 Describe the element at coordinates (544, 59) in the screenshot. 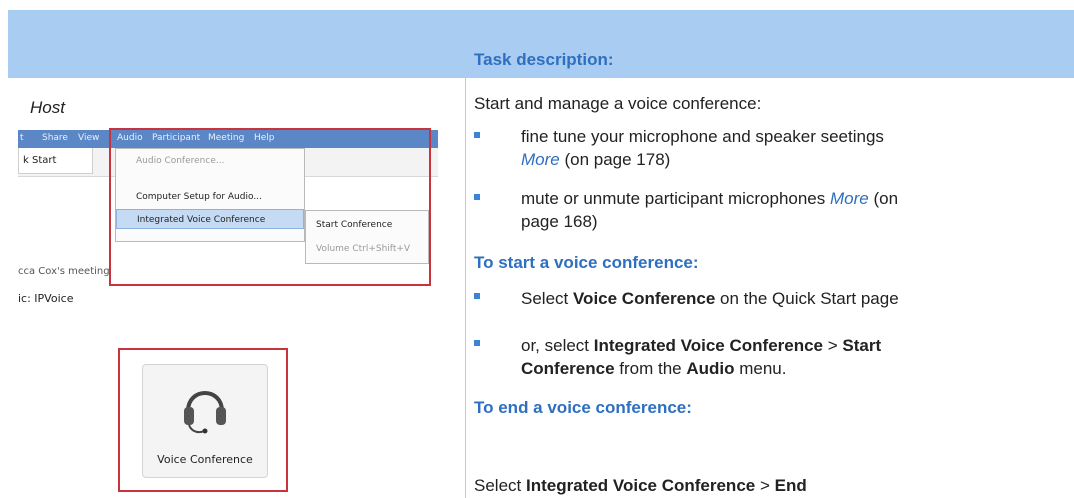

I see `task-description-heading: Task description:` at that location.